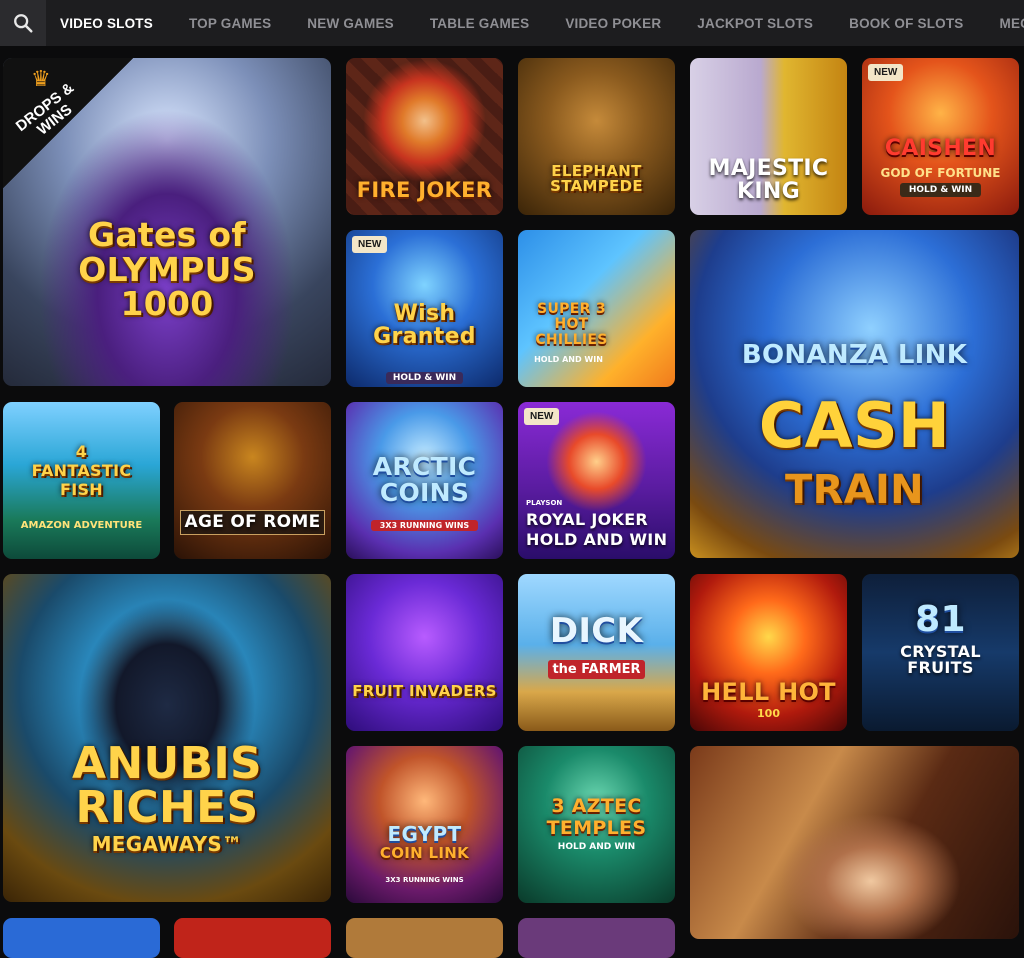  I want to click on game-title: FIRE JOKER, so click(424, 190).